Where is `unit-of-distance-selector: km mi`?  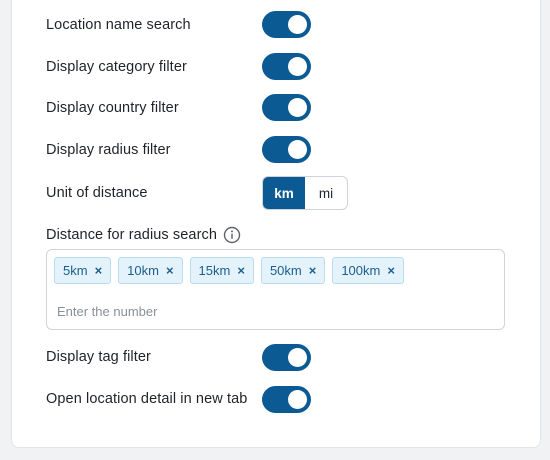 unit-of-distance-selector: km mi is located at coordinates (305, 193).